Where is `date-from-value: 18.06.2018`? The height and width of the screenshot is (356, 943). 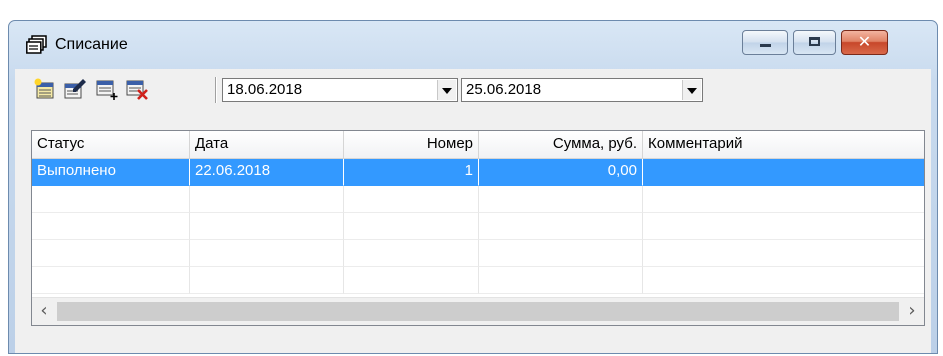 date-from-value: 18.06.2018 is located at coordinates (265, 89).